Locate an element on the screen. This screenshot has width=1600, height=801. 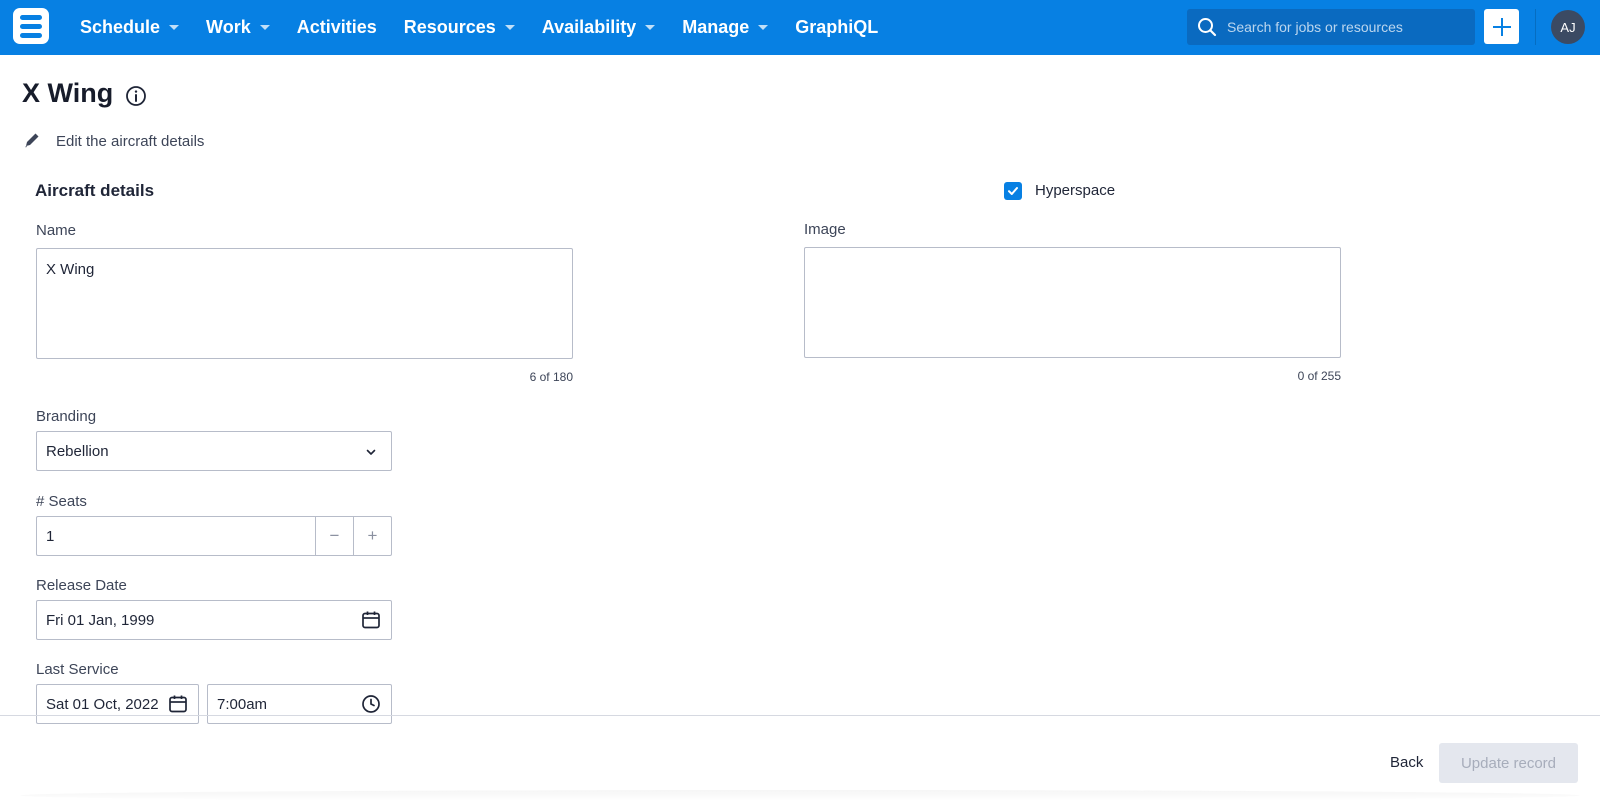
seats-increment-button: + is located at coordinates (372, 536).